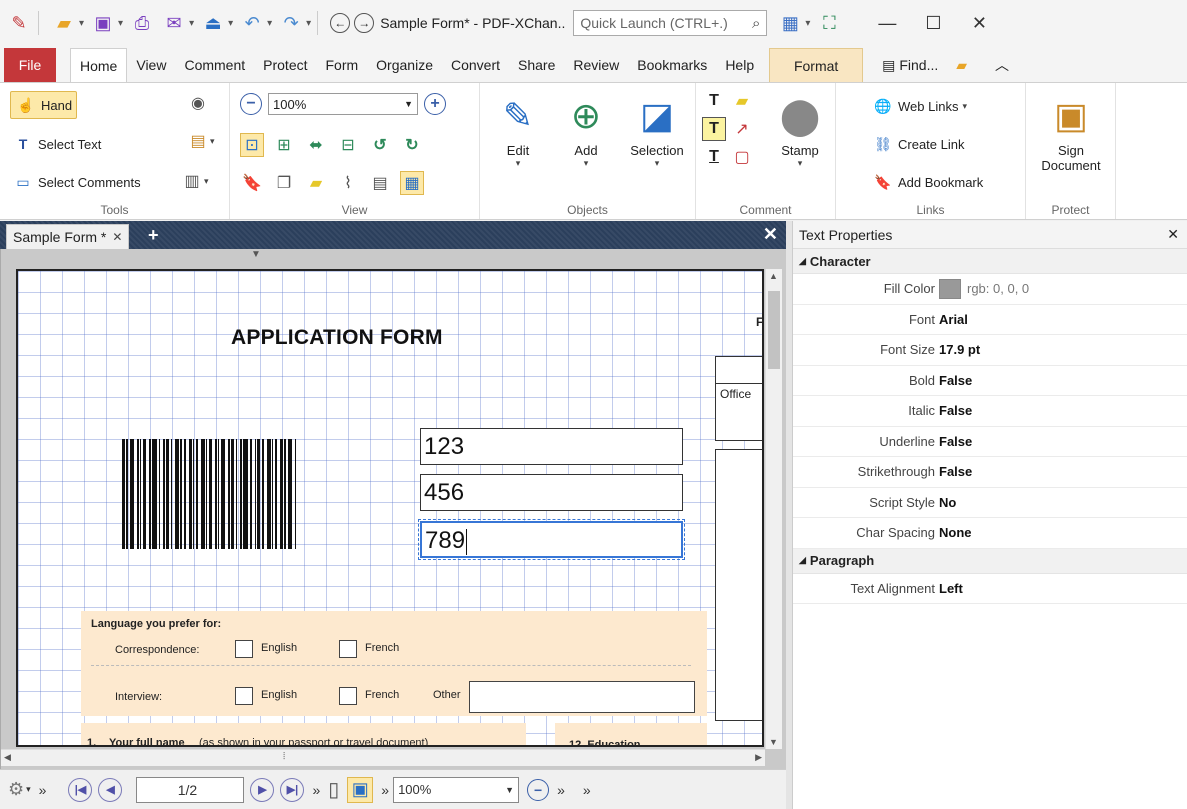 This screenshot has height=809, width=1187. Describe the element at coordinates (214, 65) in the screenshot. I see `tab-comment: Comment` at that location.